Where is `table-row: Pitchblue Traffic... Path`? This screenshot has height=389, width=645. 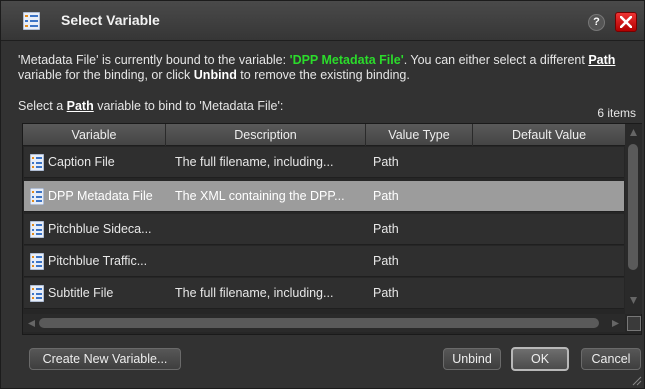 table-row: Pitchblue Traffic... Path is located at coordinates (324, 261).